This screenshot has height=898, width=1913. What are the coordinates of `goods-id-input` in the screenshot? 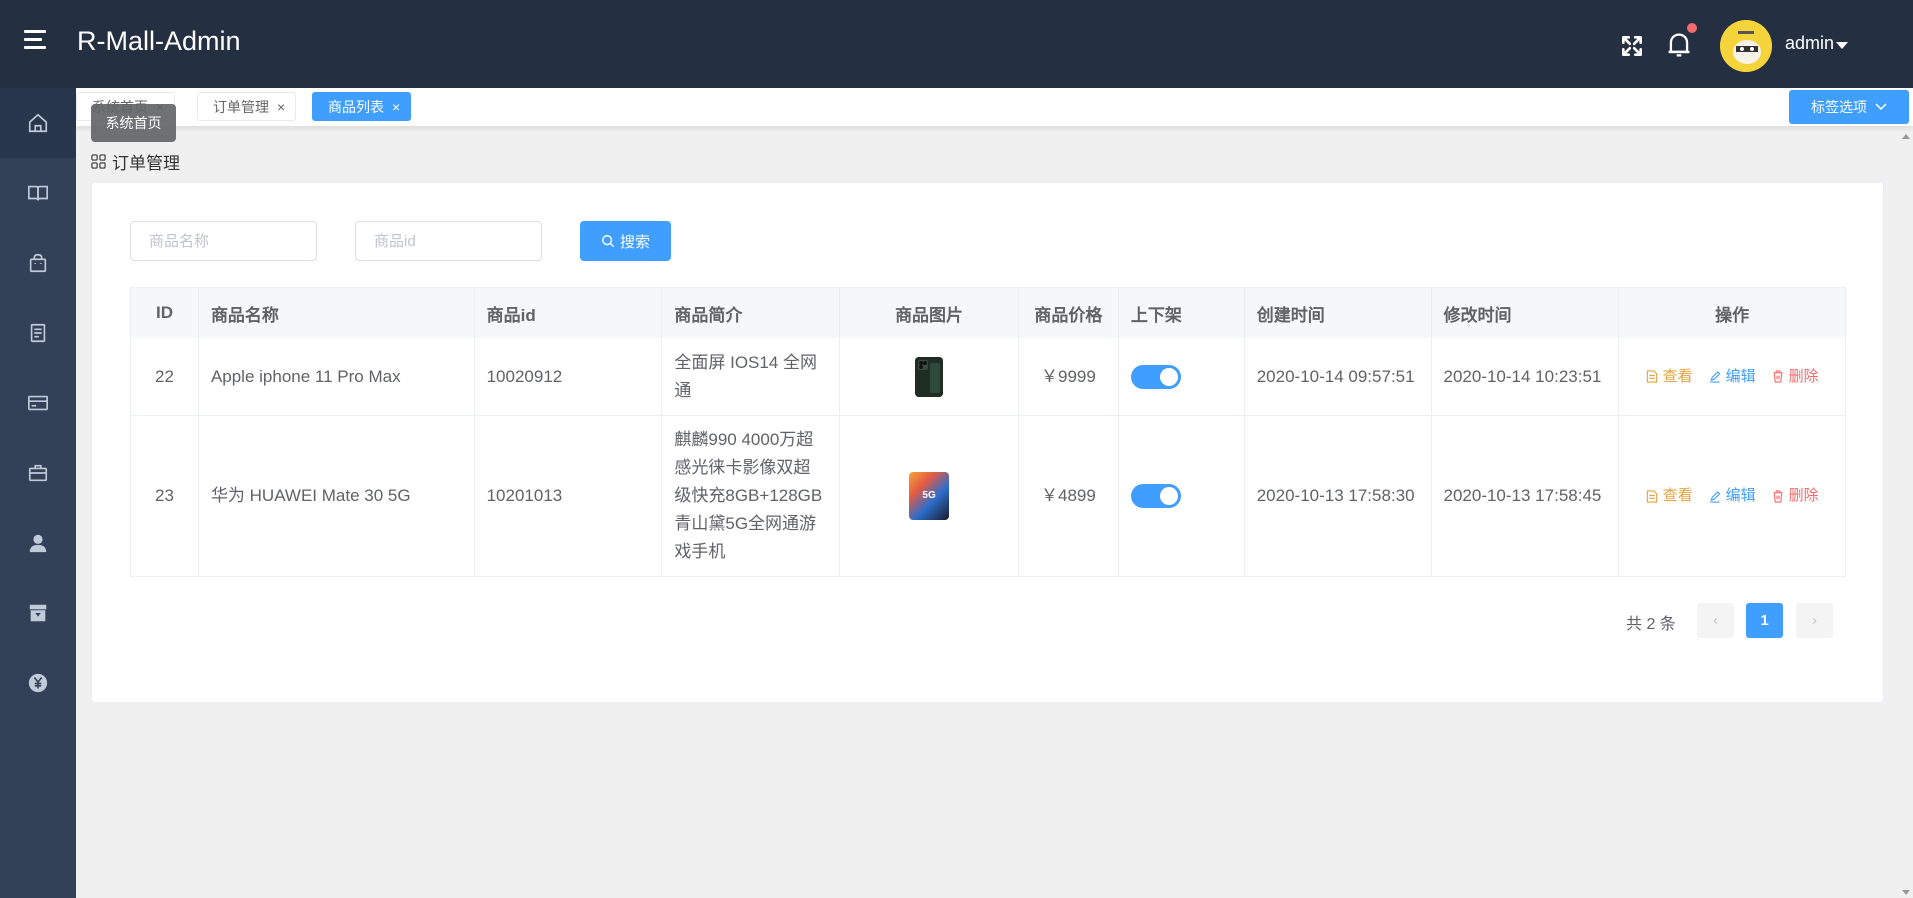 It's located at (448, 241).